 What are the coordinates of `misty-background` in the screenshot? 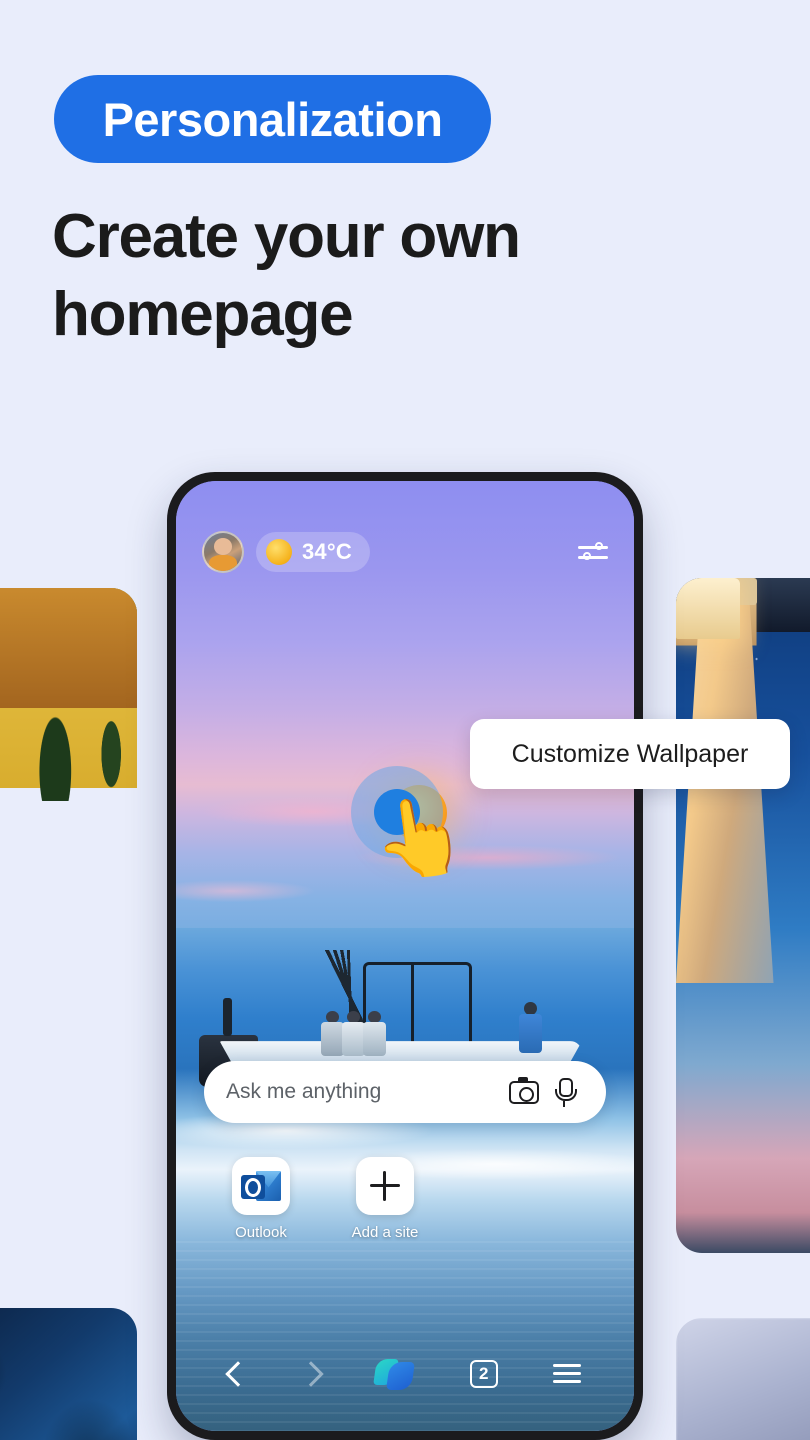 It's located at (743, 1379).